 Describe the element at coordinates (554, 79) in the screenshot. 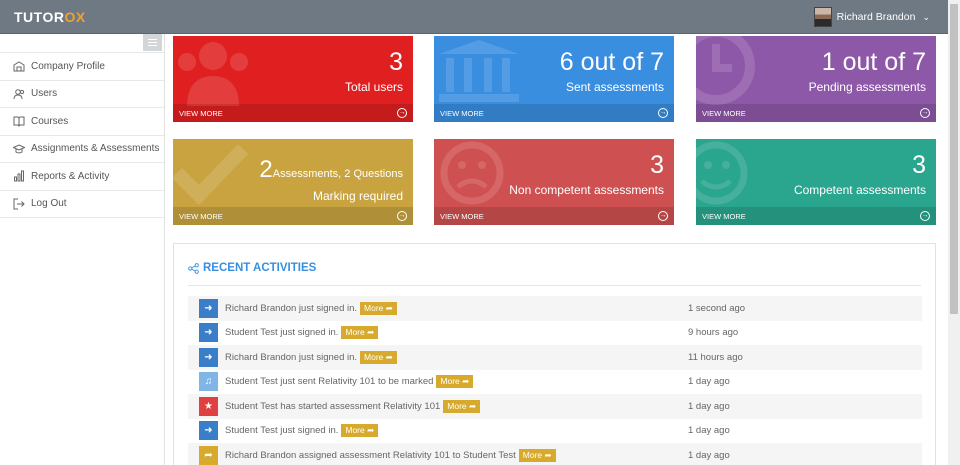

I see `tile-sent-assessments: 6 out of 7 Sent assessments VIEW MORE →` at that location.